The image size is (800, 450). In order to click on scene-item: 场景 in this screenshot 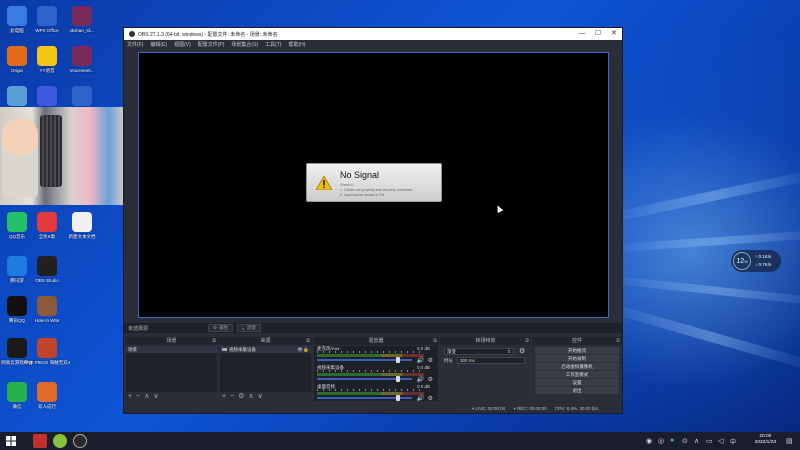, I will do `click(171, 349)`.